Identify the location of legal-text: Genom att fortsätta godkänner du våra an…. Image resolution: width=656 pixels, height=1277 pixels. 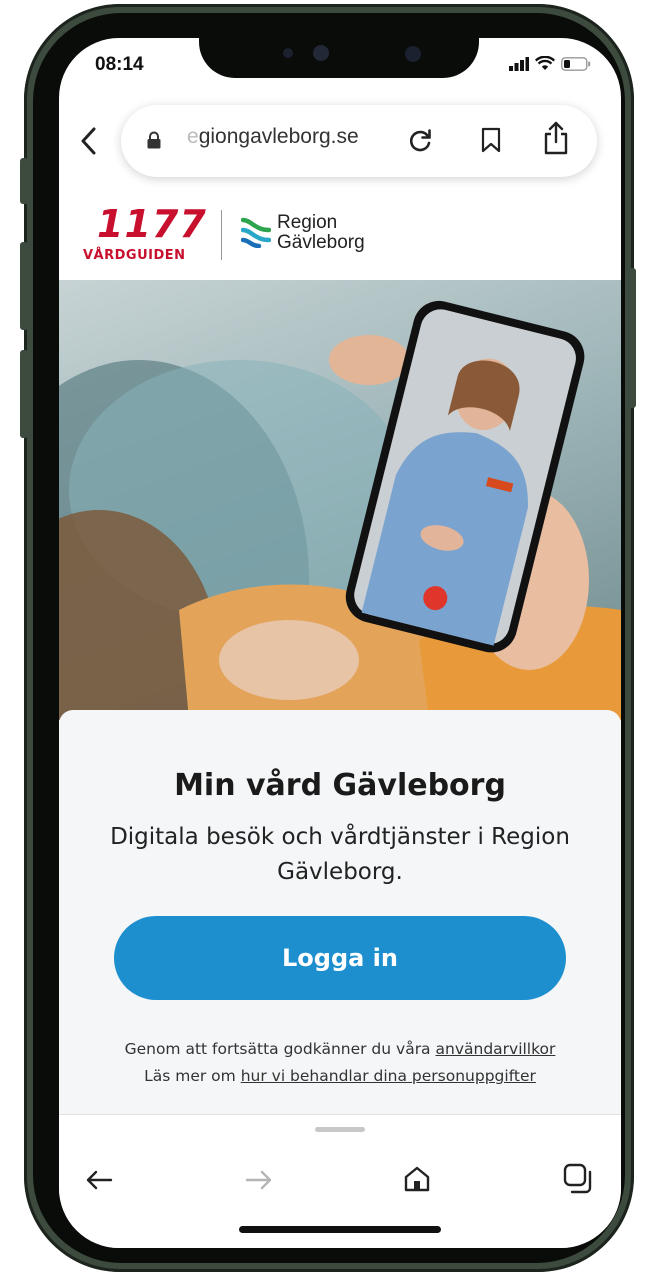
(340, 1063).